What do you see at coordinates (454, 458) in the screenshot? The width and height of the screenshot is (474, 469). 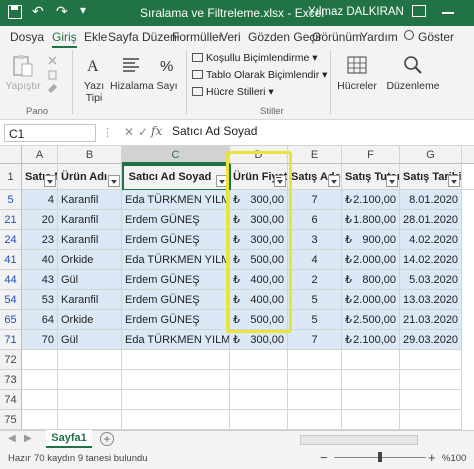 I see `zoom-level: %100` at bounding box center [454, 458].